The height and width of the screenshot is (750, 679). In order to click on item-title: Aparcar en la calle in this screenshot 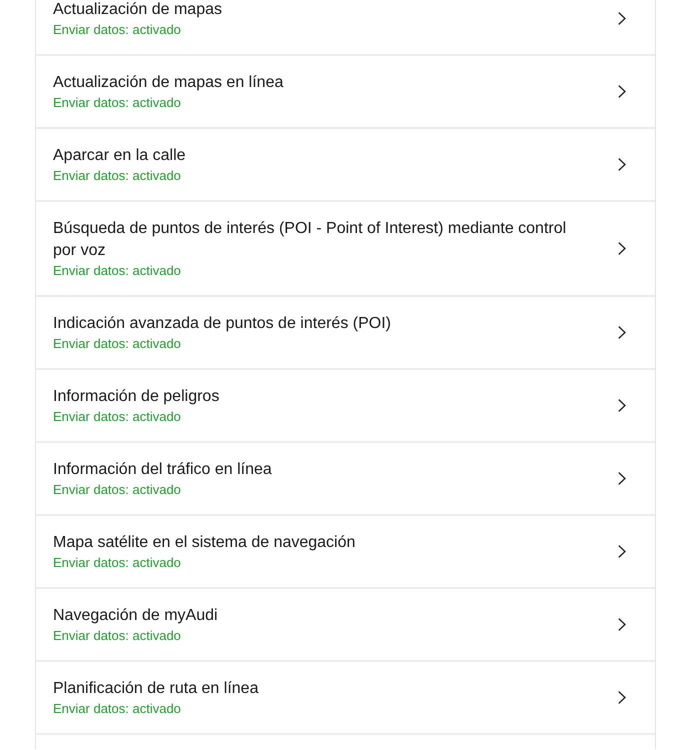, I will do `click(120, 156)`.